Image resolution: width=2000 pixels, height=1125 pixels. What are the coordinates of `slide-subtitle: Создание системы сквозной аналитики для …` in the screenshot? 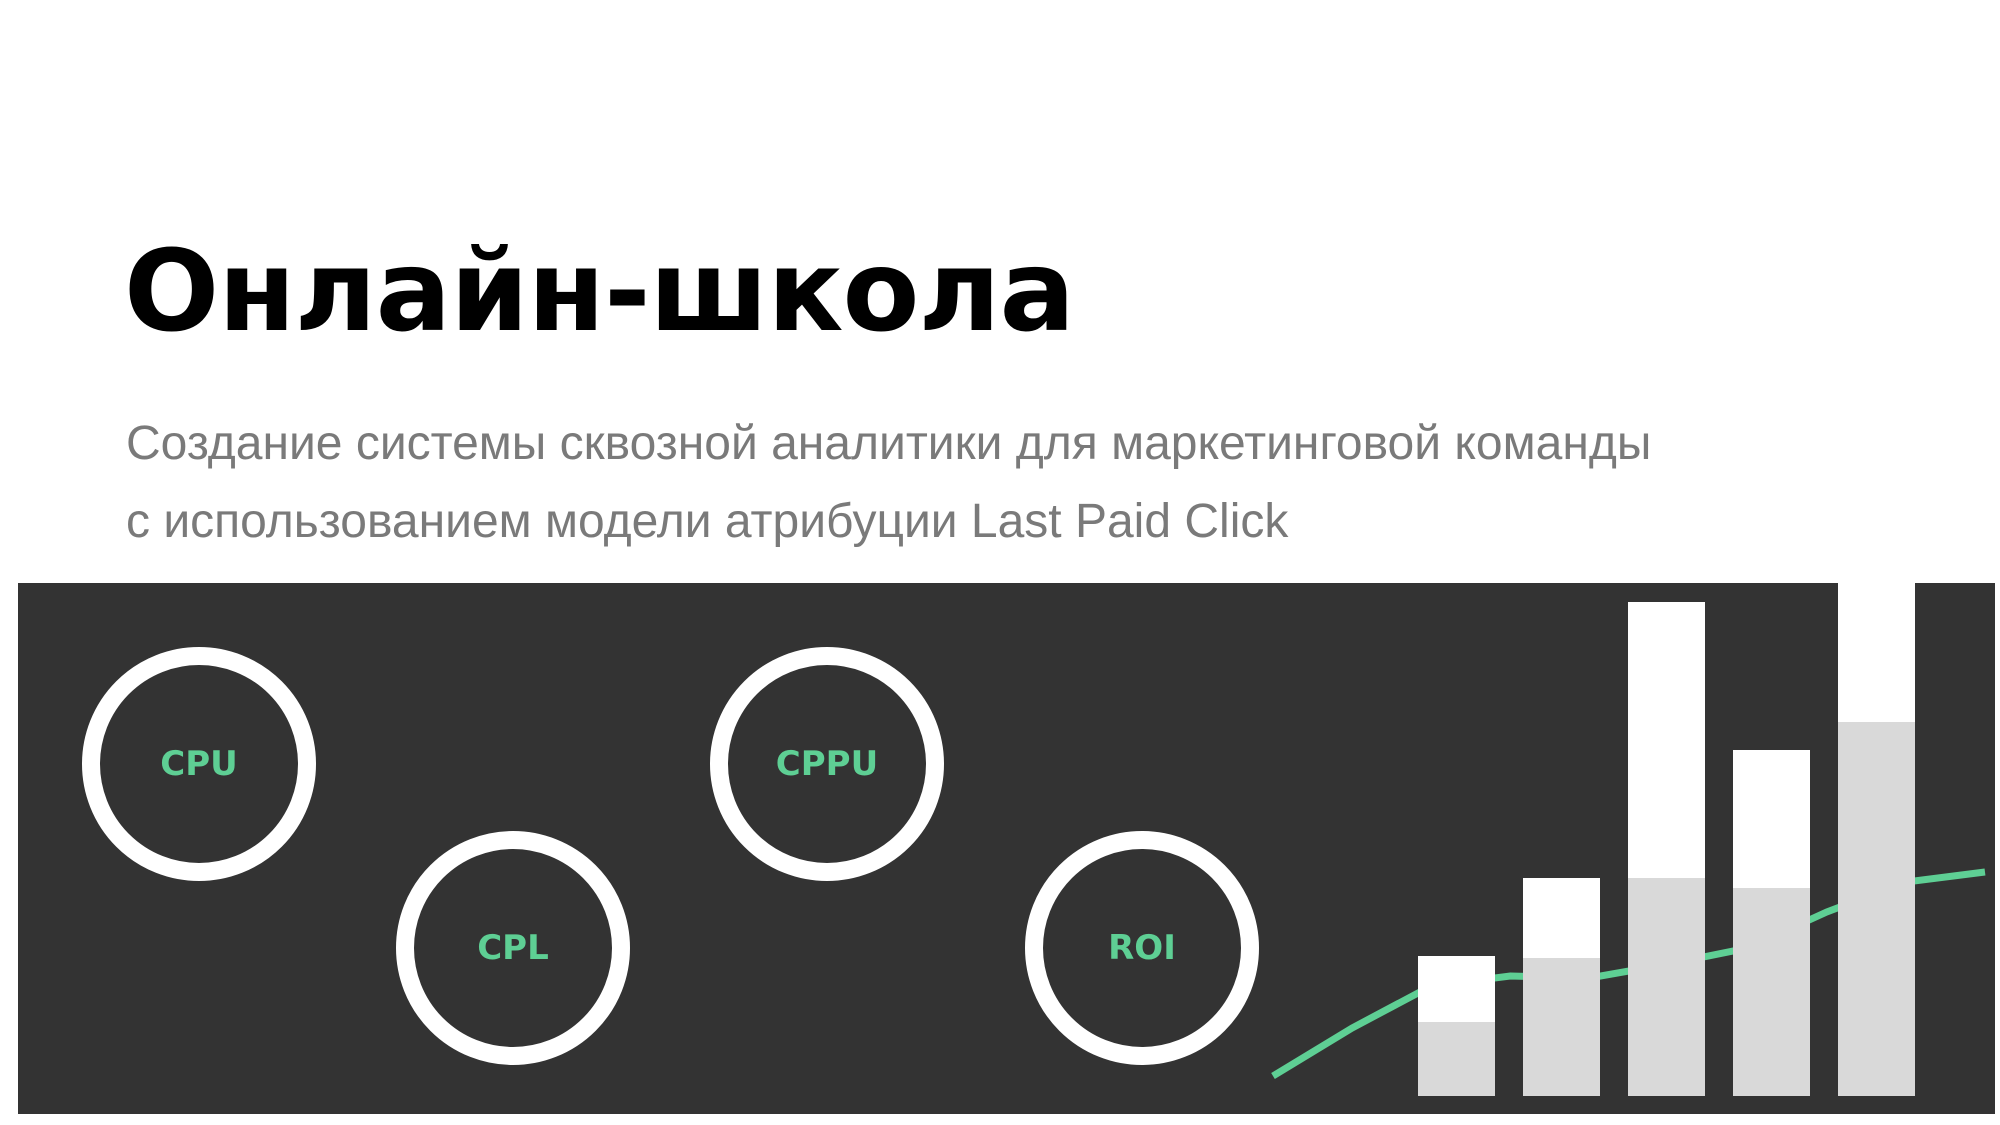 It's located at (888, 483).